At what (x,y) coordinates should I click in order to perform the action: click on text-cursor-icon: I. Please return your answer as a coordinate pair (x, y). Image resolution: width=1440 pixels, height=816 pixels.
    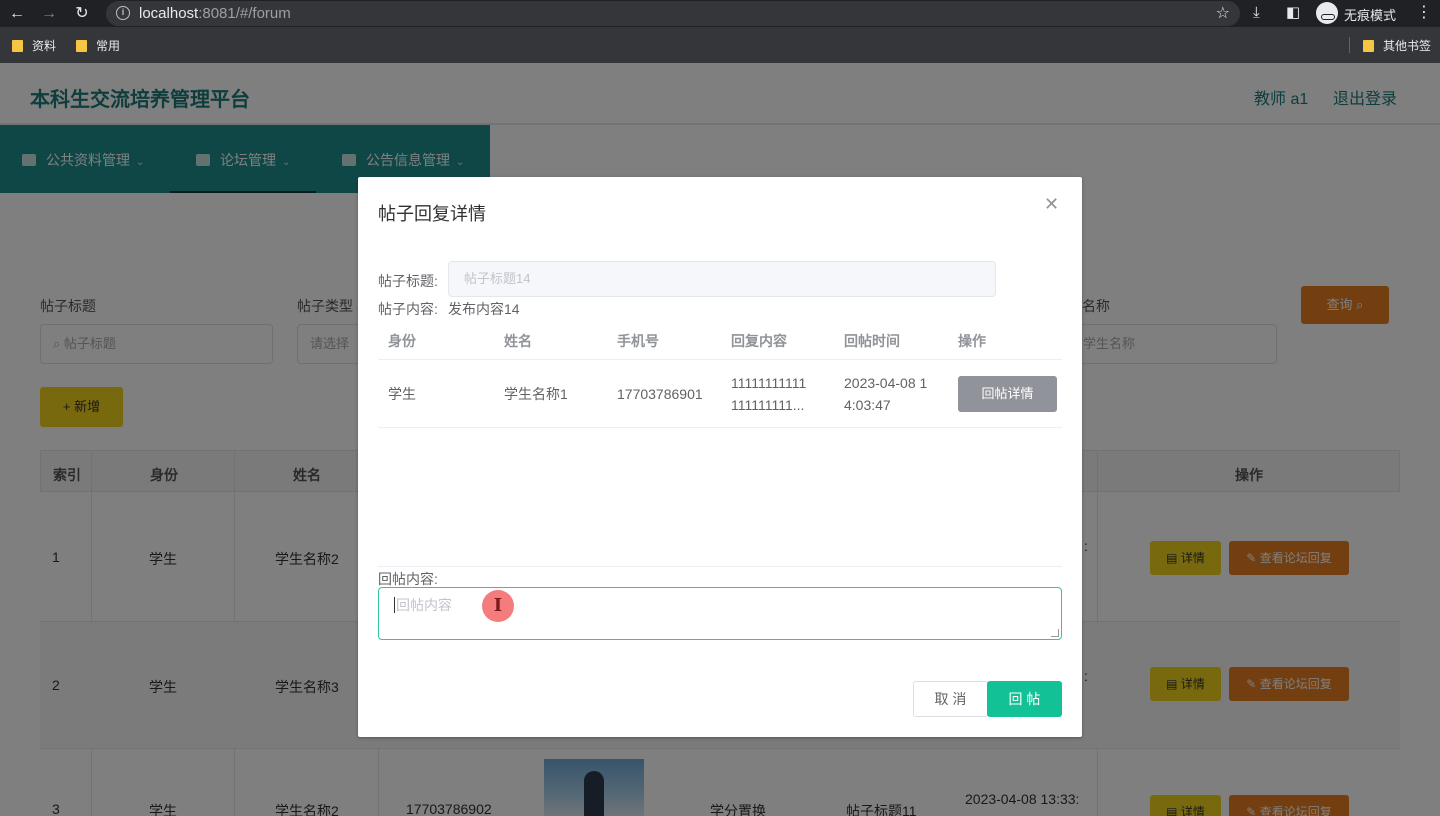
    Looking at the image, I should click on (498, 606).